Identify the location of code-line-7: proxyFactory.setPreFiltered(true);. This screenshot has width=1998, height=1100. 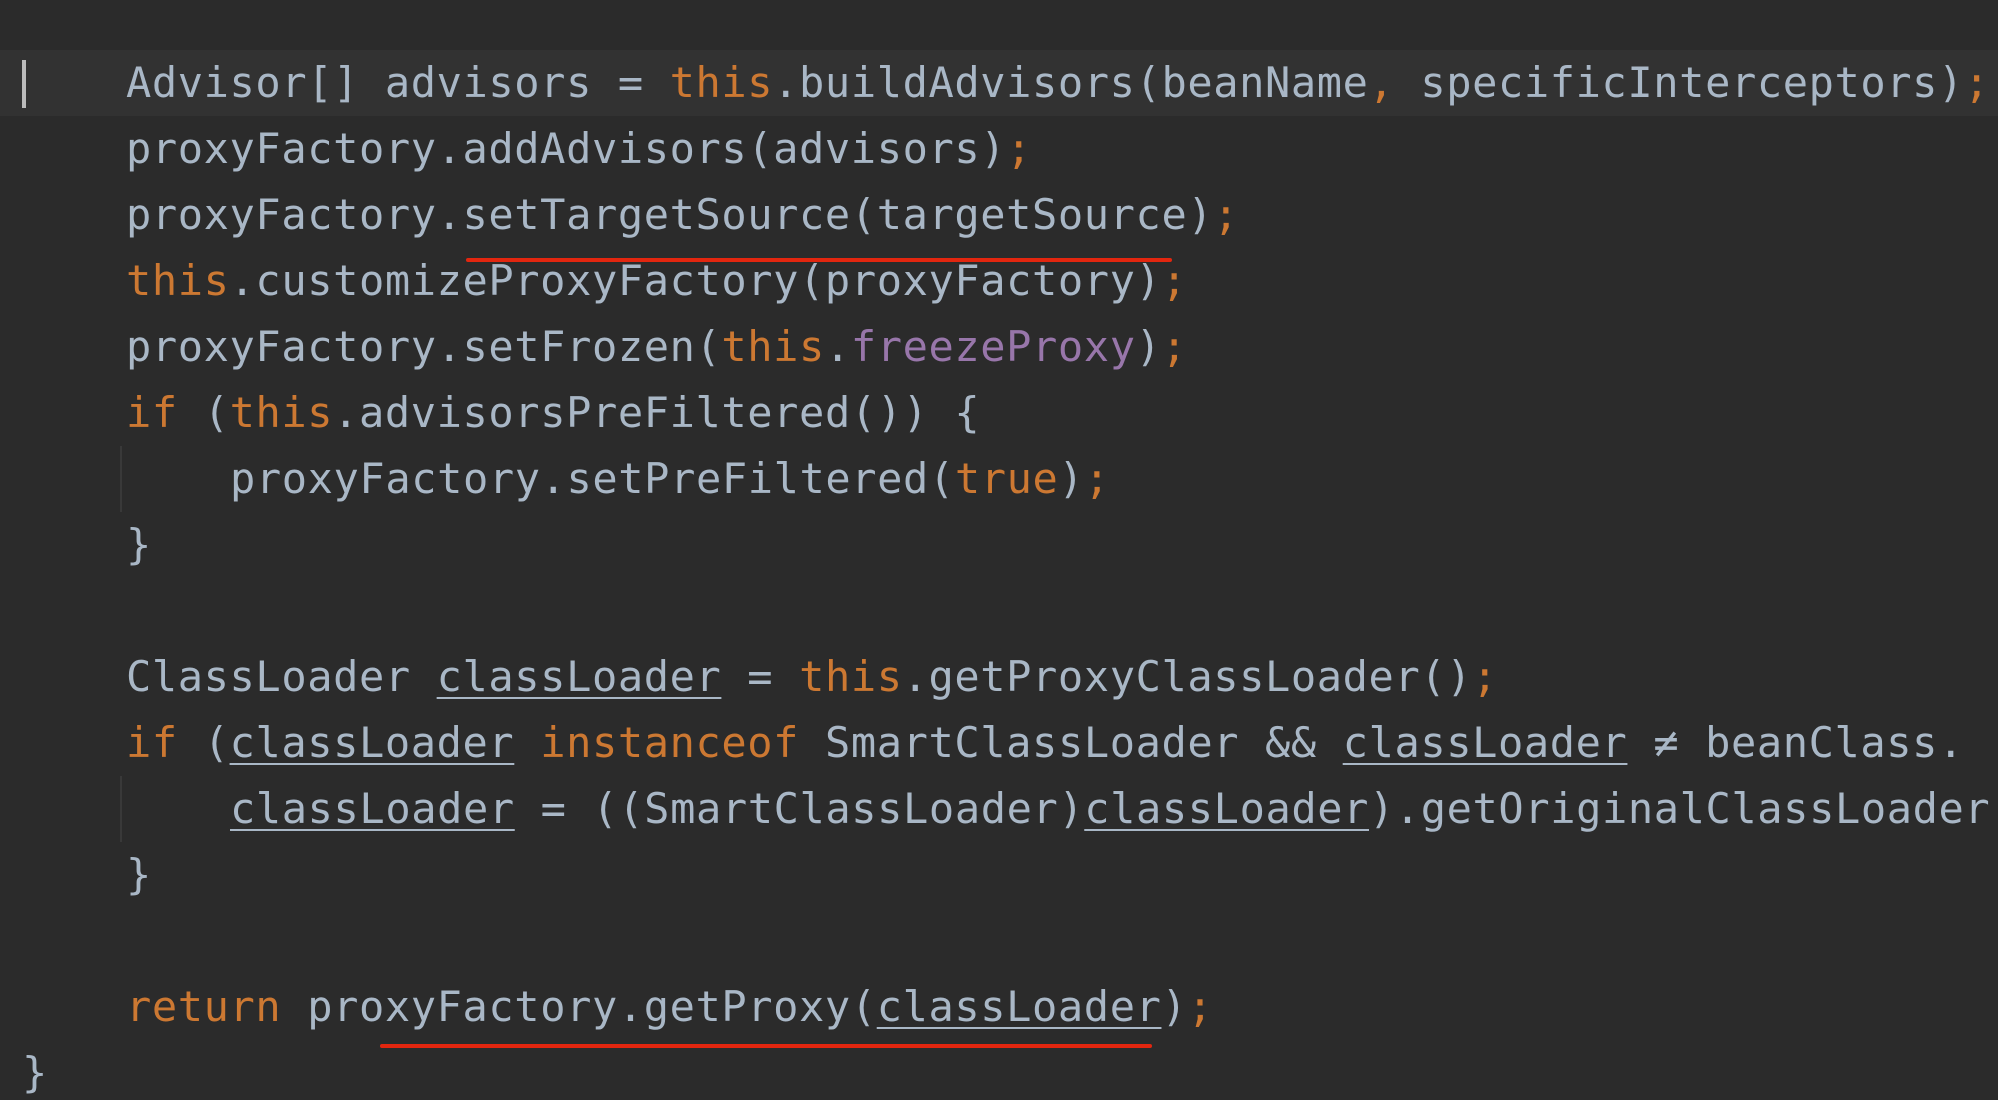
(670, 479).